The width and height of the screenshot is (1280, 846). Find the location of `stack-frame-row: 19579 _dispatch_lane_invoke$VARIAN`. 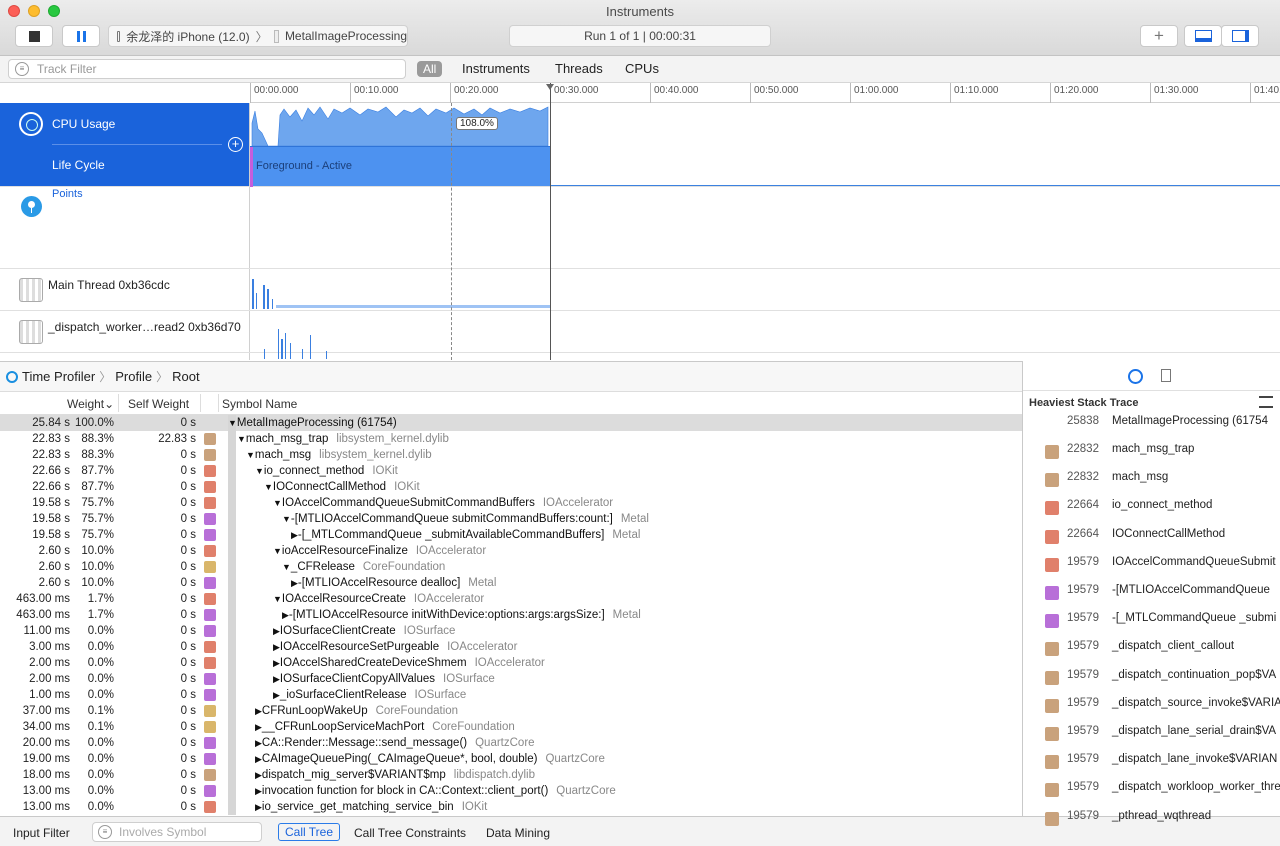

stack-frame-row: 19579 _dispatch_lane_invoke$VARIAN is located at coordinates (1151, 761).